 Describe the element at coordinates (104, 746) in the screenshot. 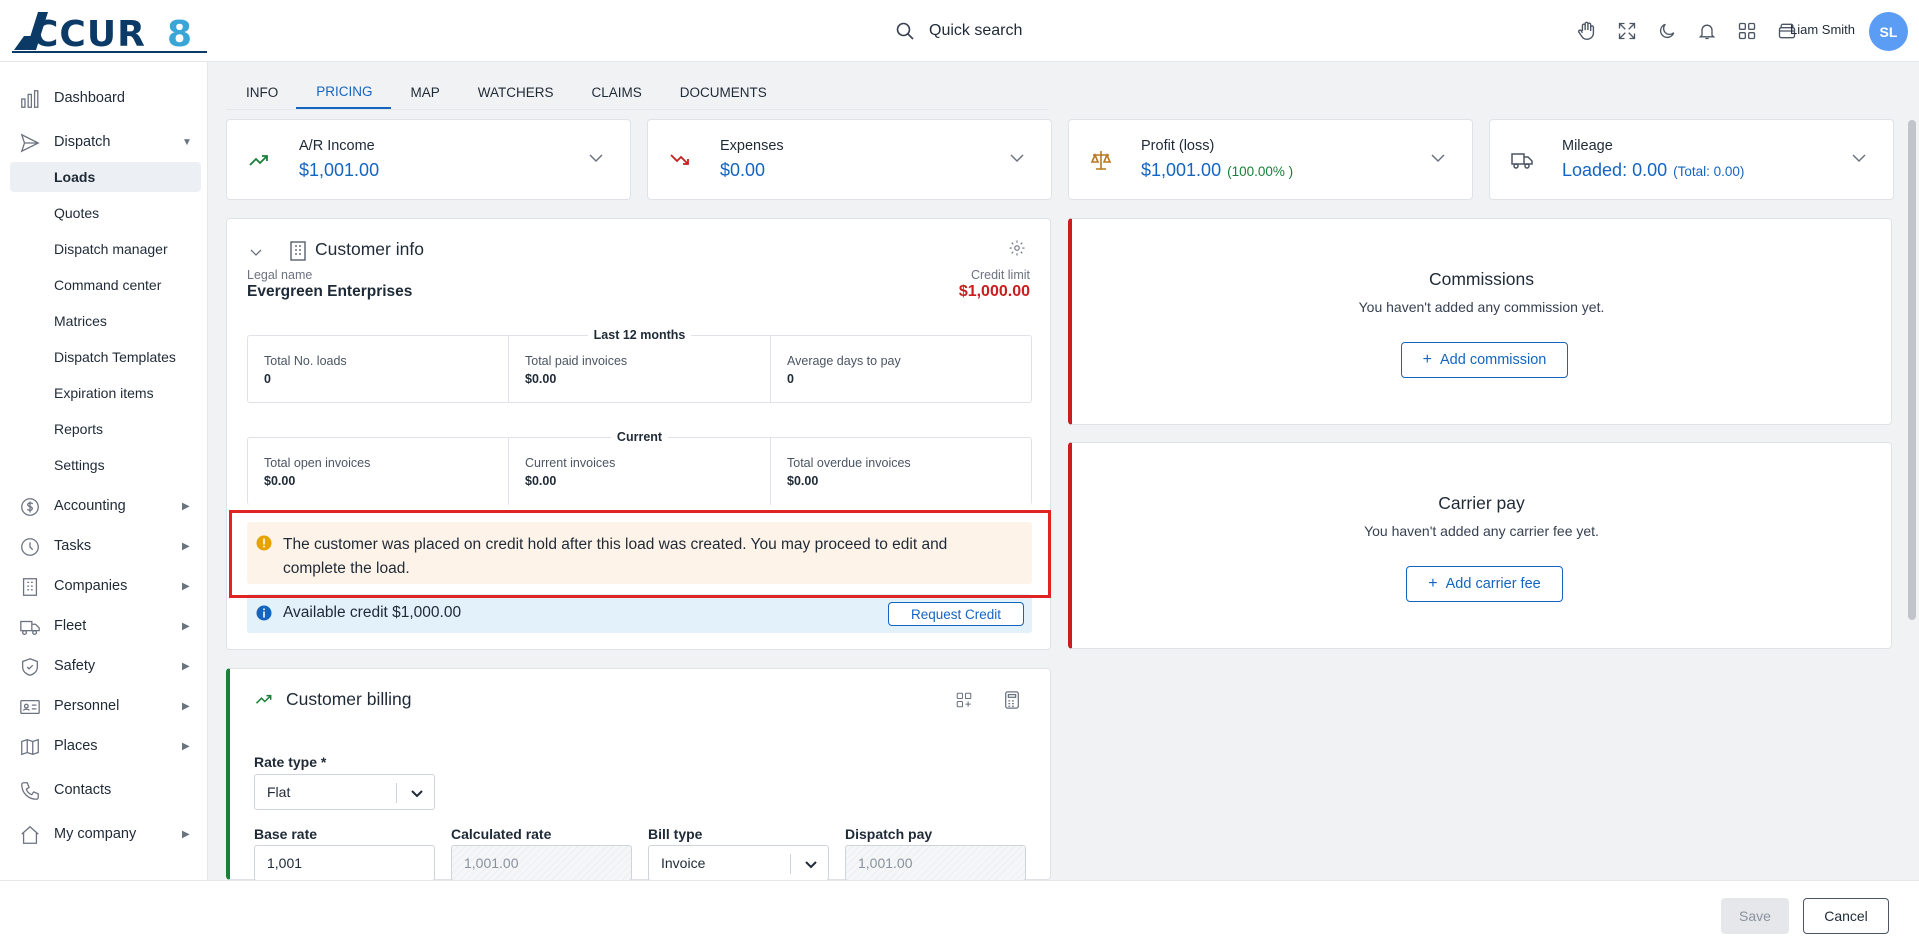

I see `sidebar-item-places: Places ▶` at that location.